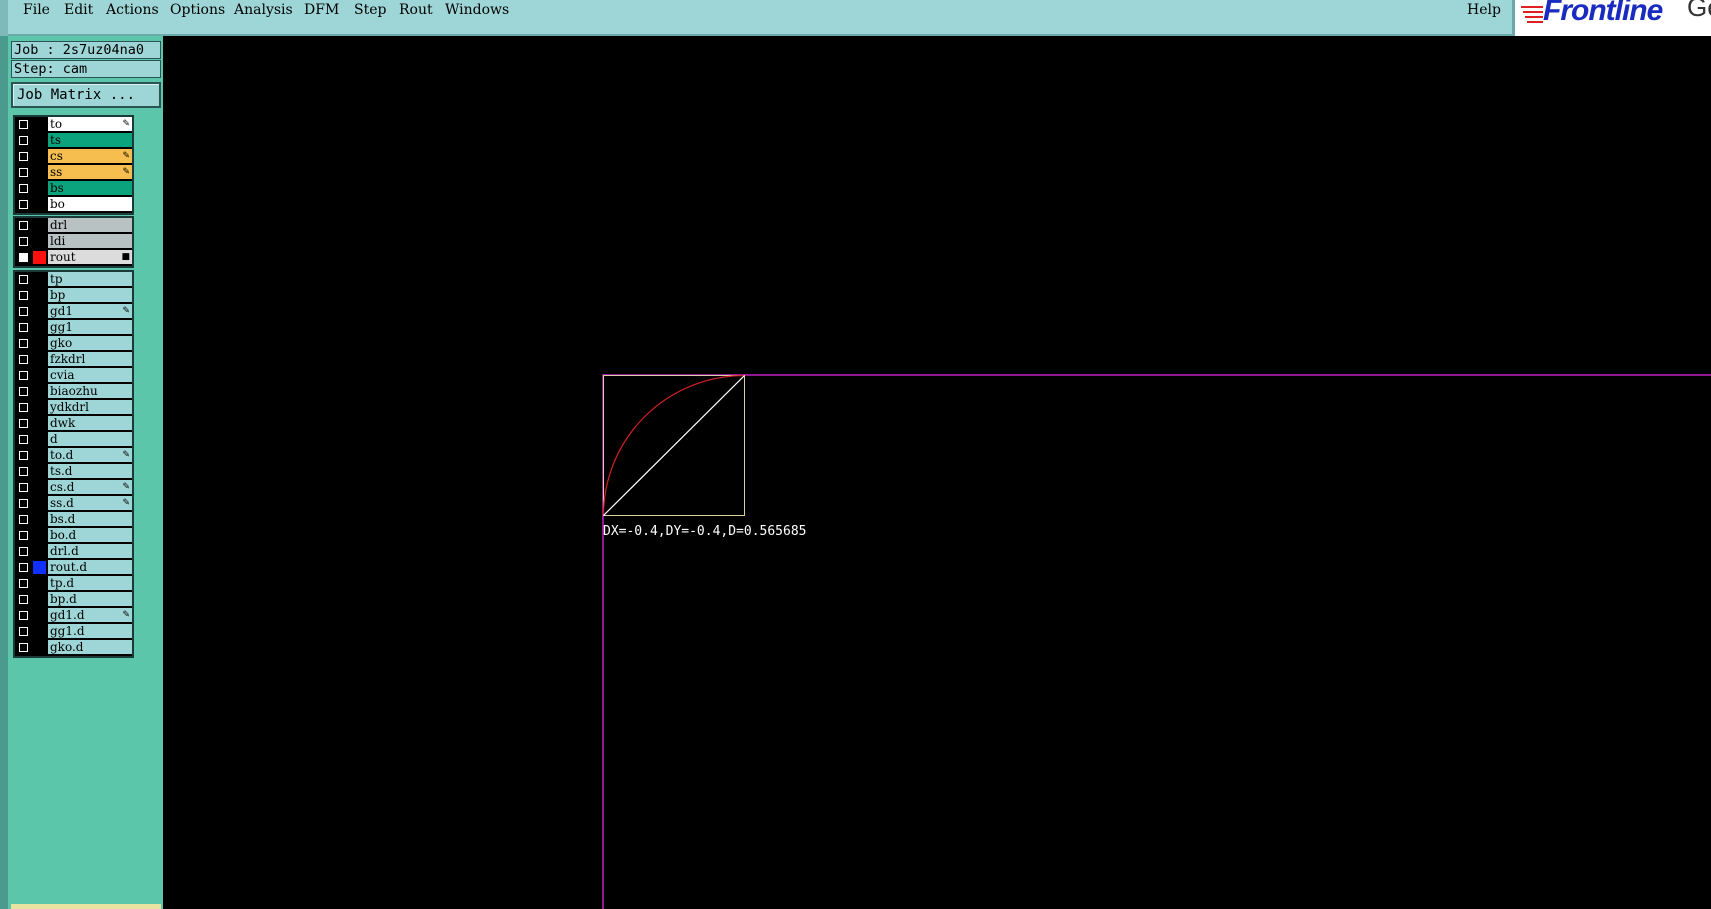 Image resolution: width=1711 pixels, height=909 pixels. I want to click on layer-name: rout.d, so click(90, 567).